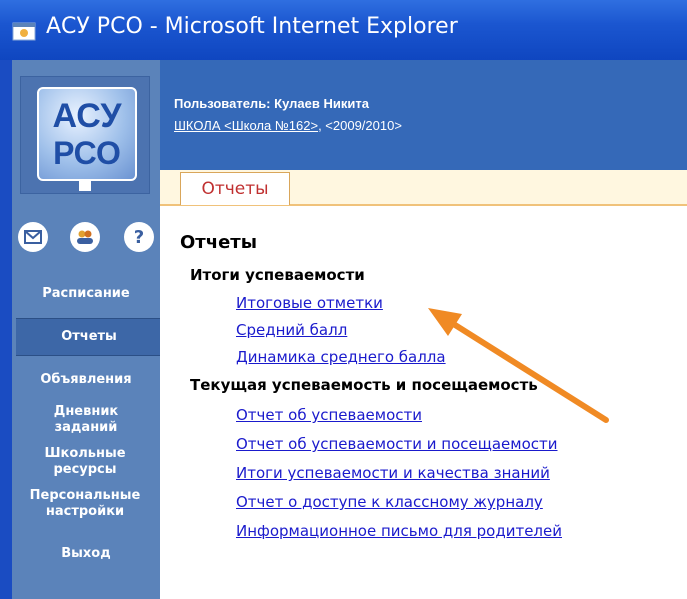 Image resolution: width=687 pixels, height=599 pixels. What do you see at coordinates (86, 554) in the screenshot?
I see `sidebar-item-logout: Выход` at bounding box center [86, 554].